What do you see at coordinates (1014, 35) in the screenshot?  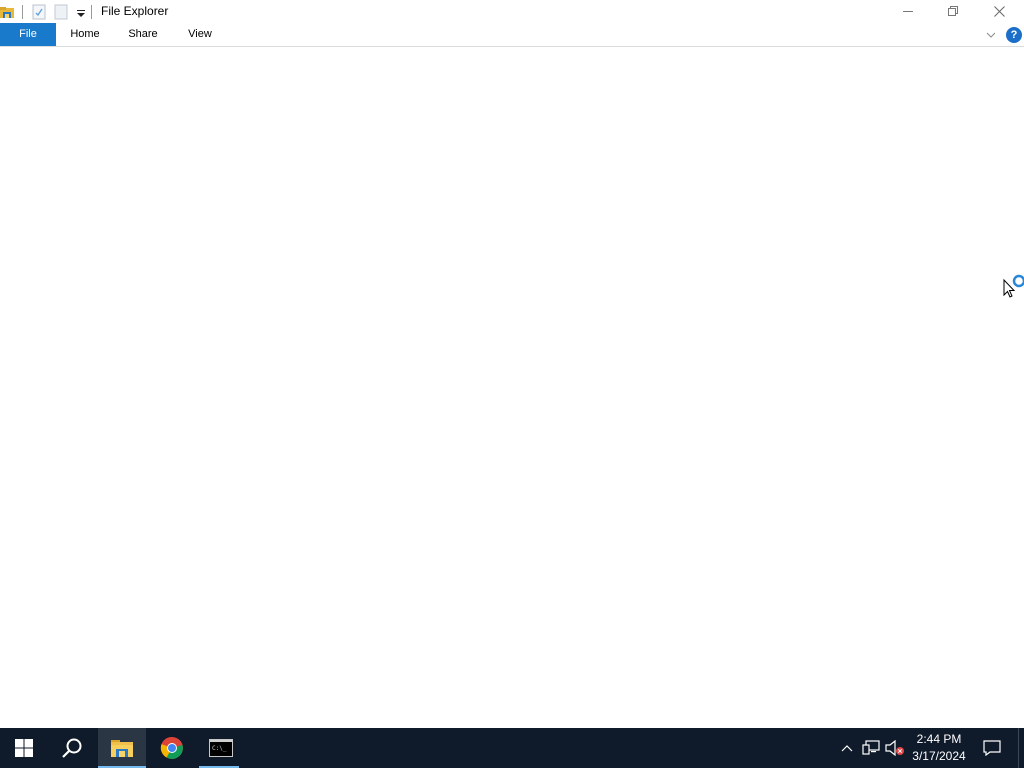 I see `help-button: ?` at bounding box center [1014, 35].